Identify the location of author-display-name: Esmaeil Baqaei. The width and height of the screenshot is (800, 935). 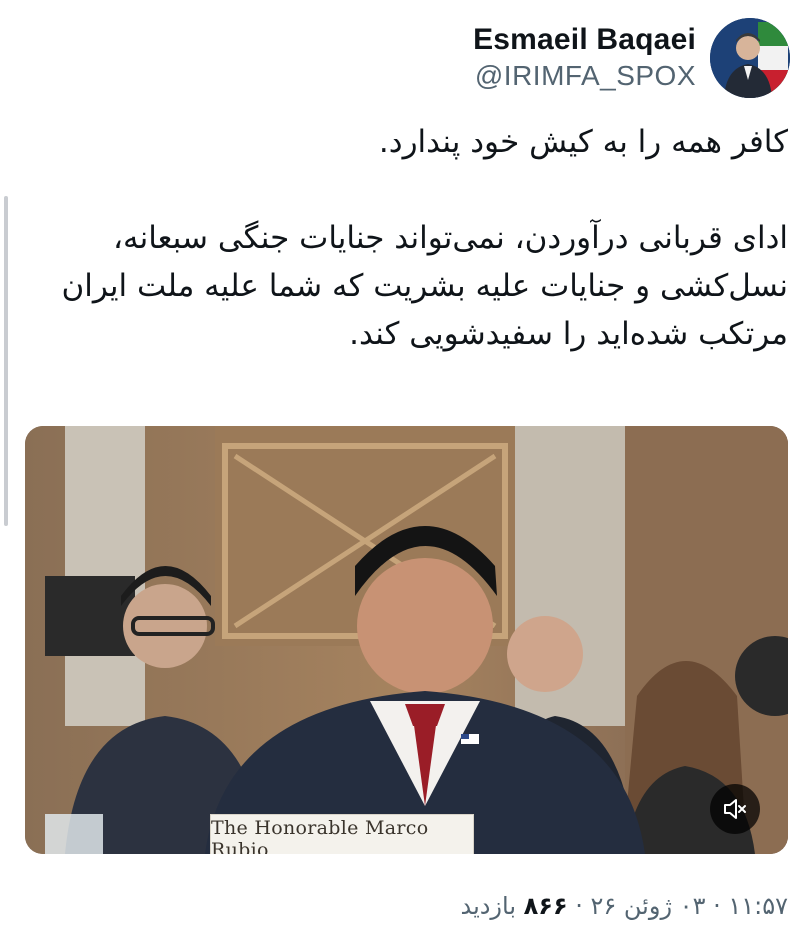
(584, 40).